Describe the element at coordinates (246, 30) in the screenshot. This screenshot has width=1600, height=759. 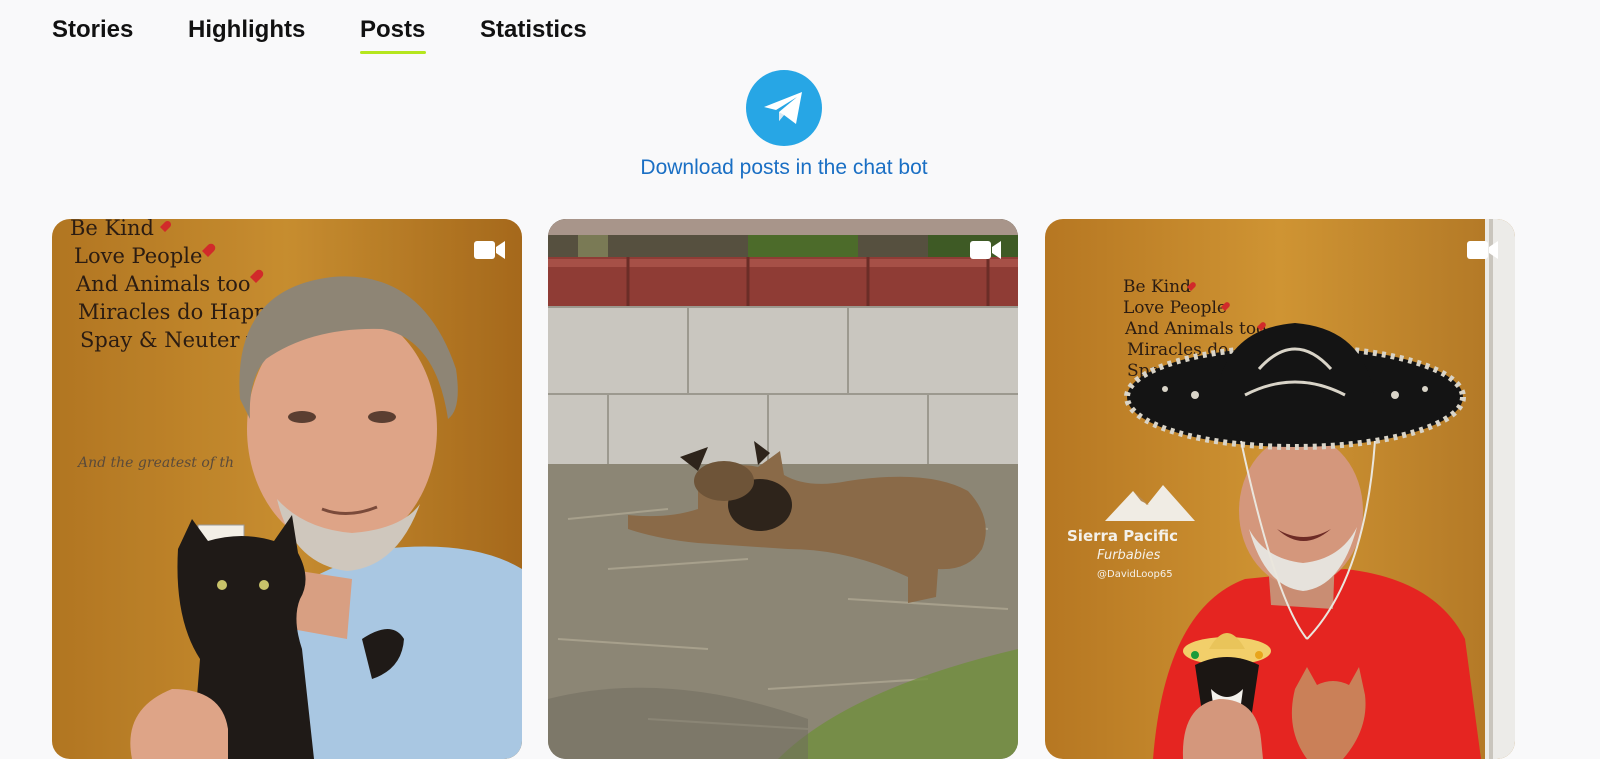
I see `tab-highlights: Highlights` at that location.